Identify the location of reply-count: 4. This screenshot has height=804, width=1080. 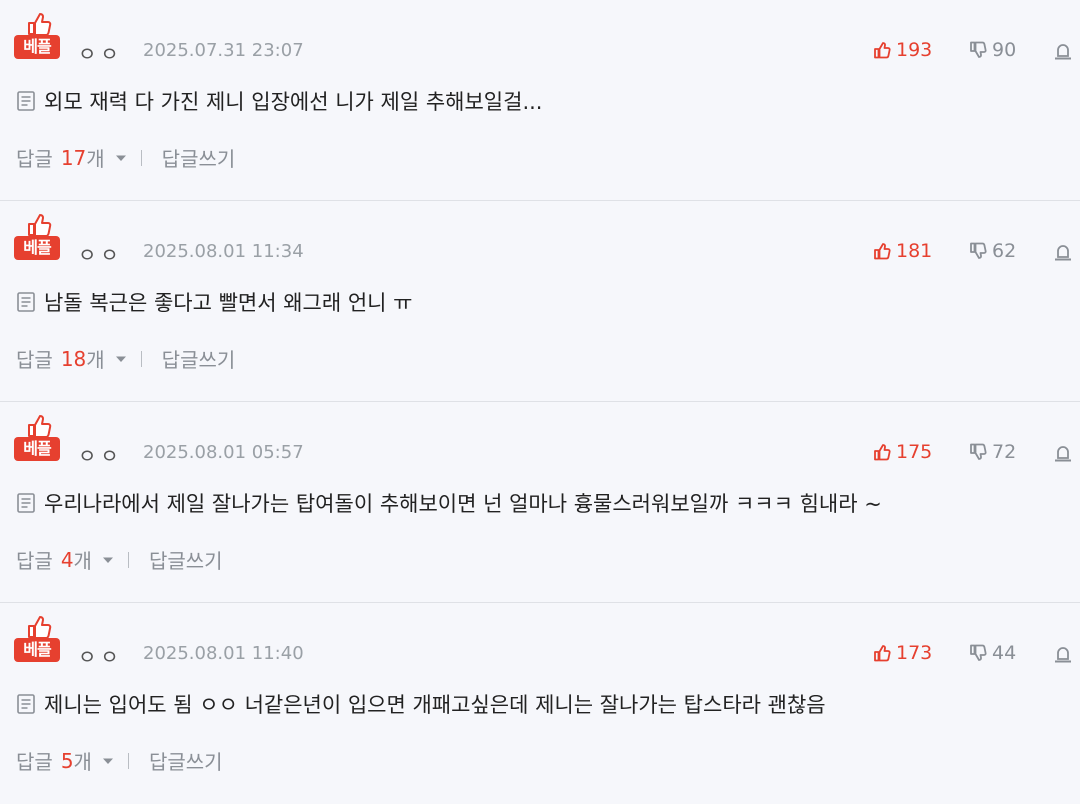
(67, 559).